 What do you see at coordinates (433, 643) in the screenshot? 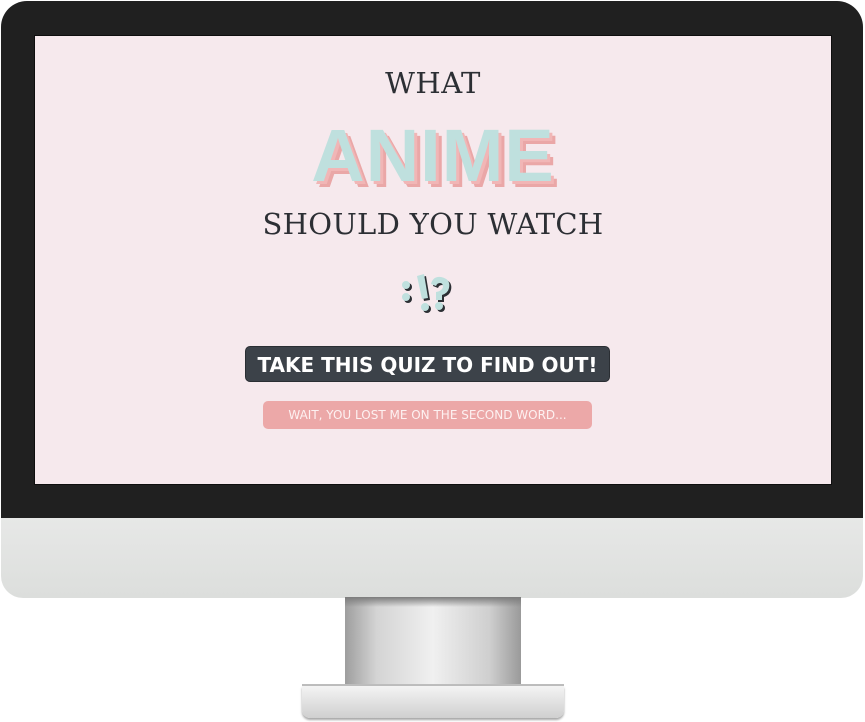
I see `monitor-stand-neck` at bounding box center [433, 643].